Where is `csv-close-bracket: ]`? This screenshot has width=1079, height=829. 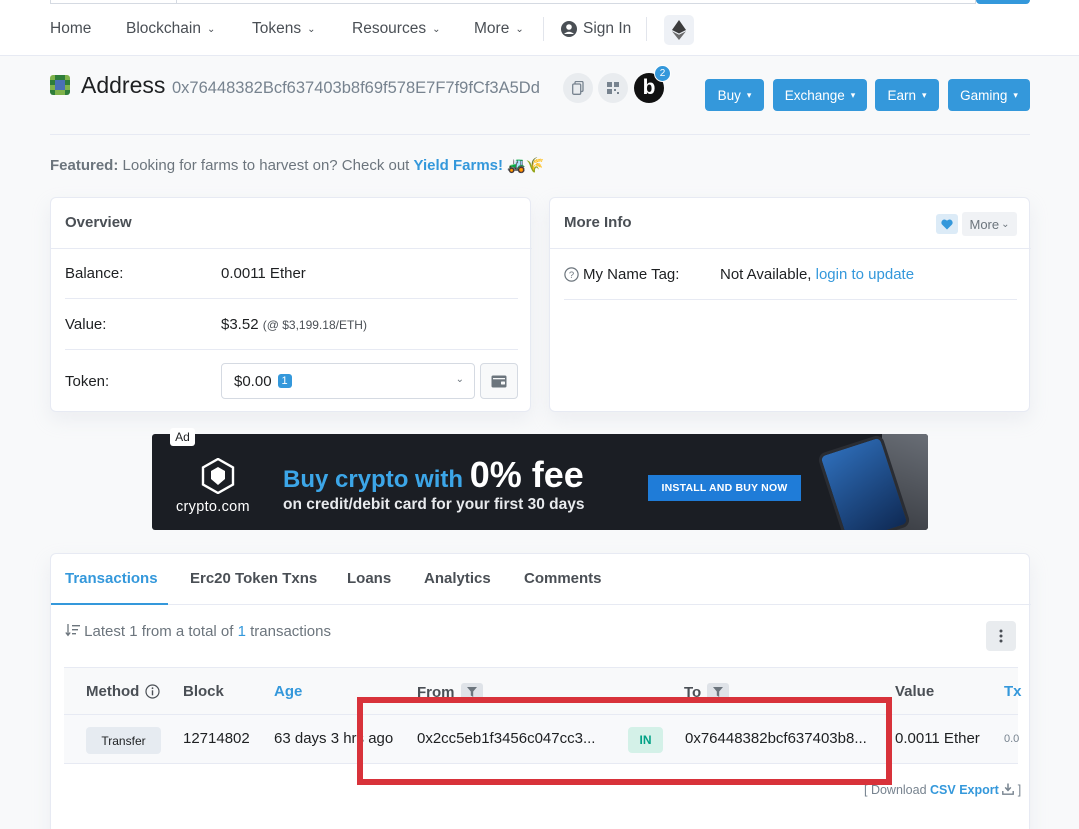
csv-close-bracket: ] is located at coordinates (1019, 790).